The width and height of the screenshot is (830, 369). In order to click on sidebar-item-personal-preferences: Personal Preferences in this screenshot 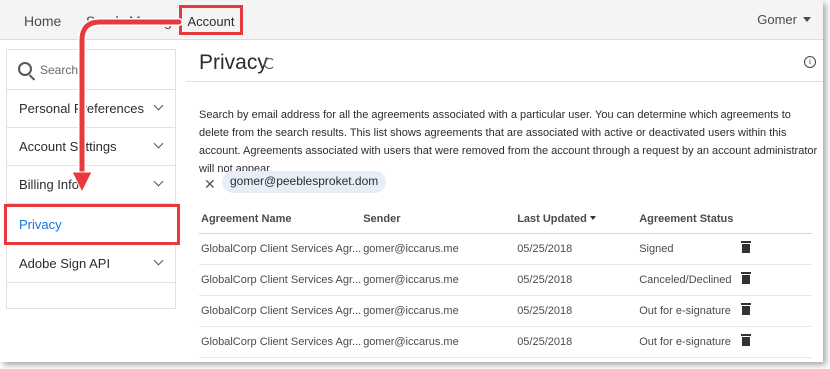, I will do `click(91, 109)`.